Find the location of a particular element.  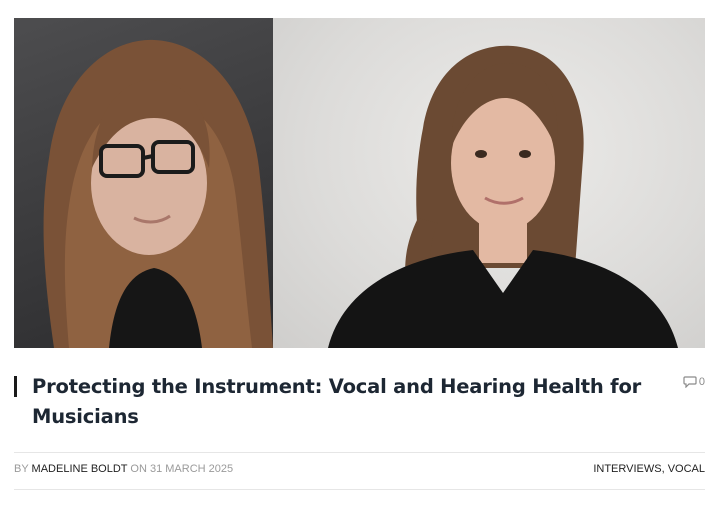

category-link-vocal: VOCAL is located at coordinates (686, 469).